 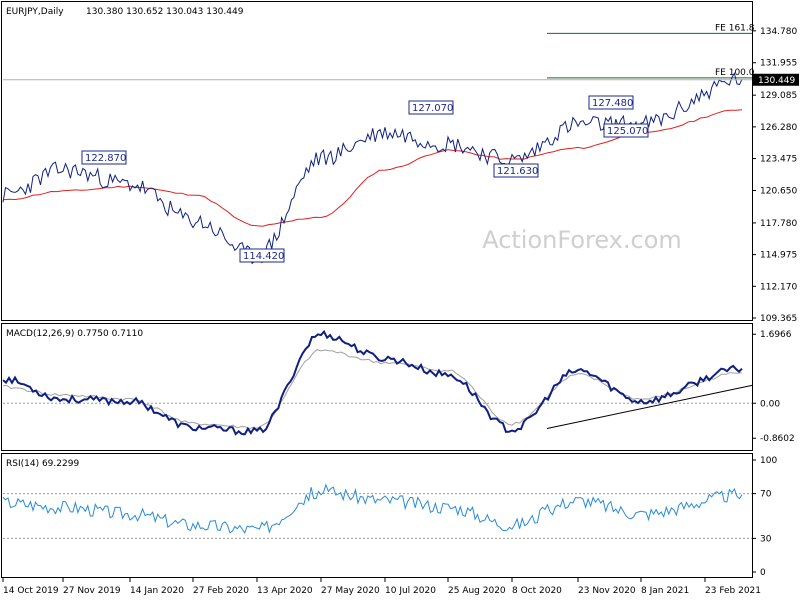 I want to click on annotation-label: 125.070, so click(x=627, y=131).